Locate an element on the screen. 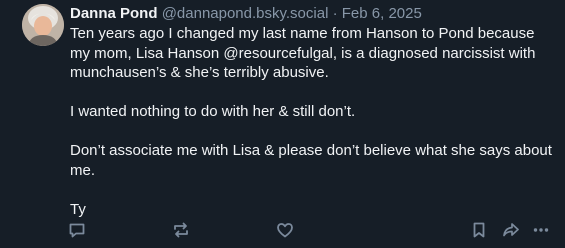  avatar-image is located at coordinates (43, 25).